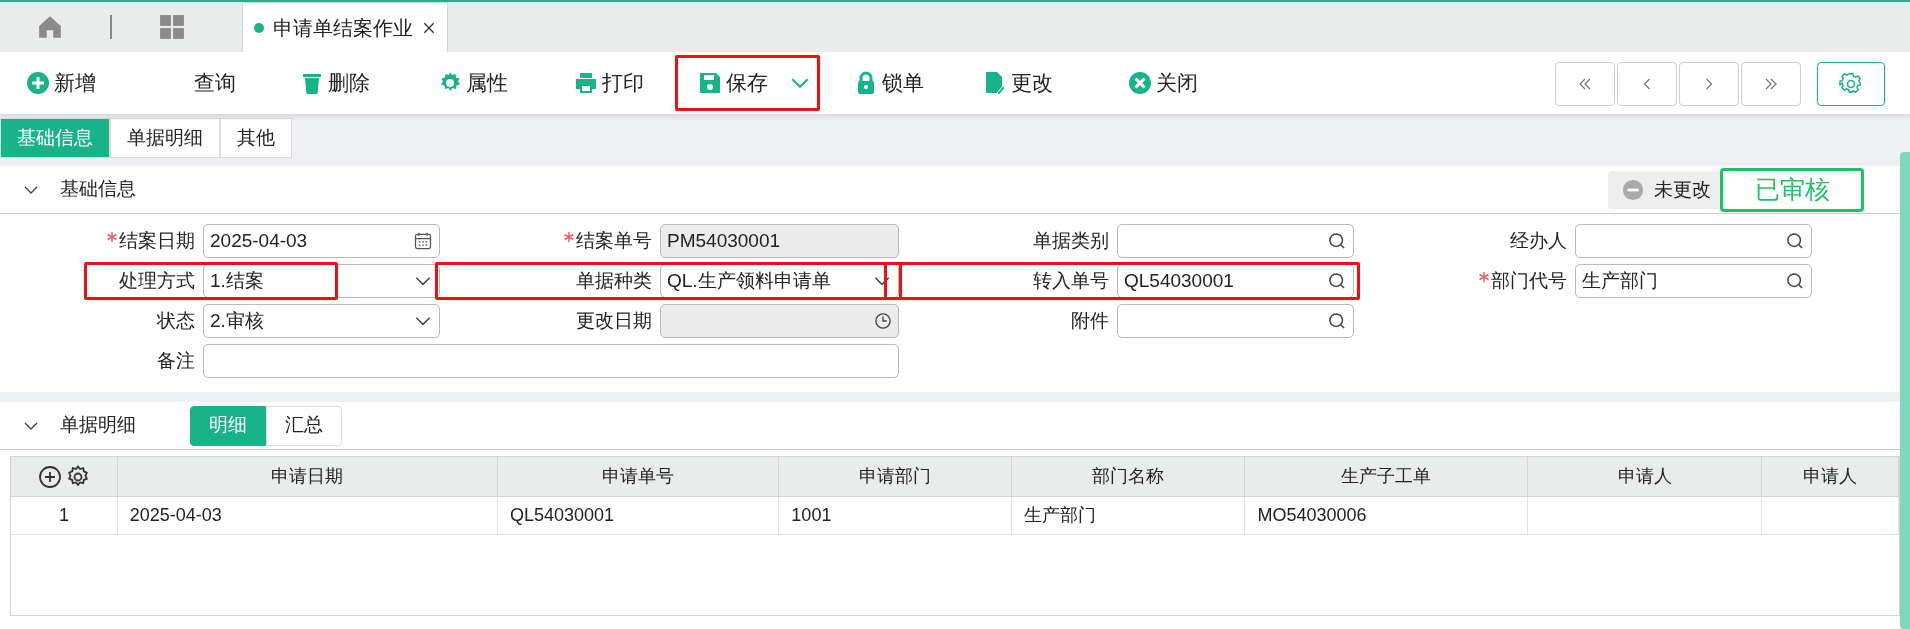  What do you see at coordinates (312, 83) in the screenshot?
I see `trash-icon` at bounding box center [312, 83].